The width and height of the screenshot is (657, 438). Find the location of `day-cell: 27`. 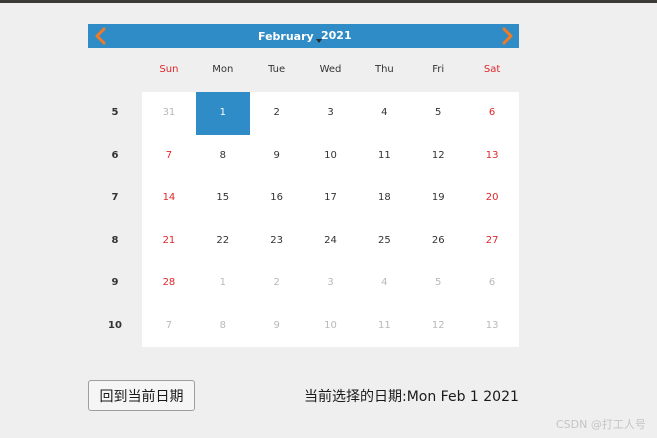

day-cell: 27 is located at coordinates (492, 241).